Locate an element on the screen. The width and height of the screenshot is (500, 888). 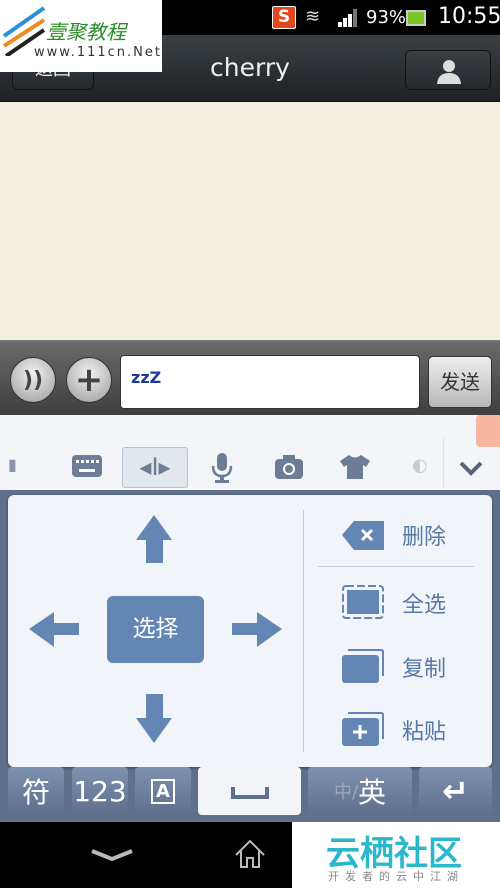
space-key is located at coordinates (249, 791).